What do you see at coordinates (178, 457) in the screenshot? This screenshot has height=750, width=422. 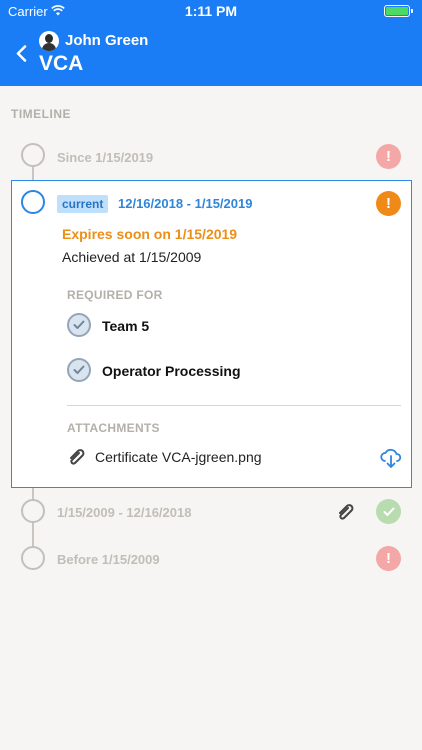 I see `attachment-filename: Certificate VCA-jgreen.png` at bounding box center [178, 457].